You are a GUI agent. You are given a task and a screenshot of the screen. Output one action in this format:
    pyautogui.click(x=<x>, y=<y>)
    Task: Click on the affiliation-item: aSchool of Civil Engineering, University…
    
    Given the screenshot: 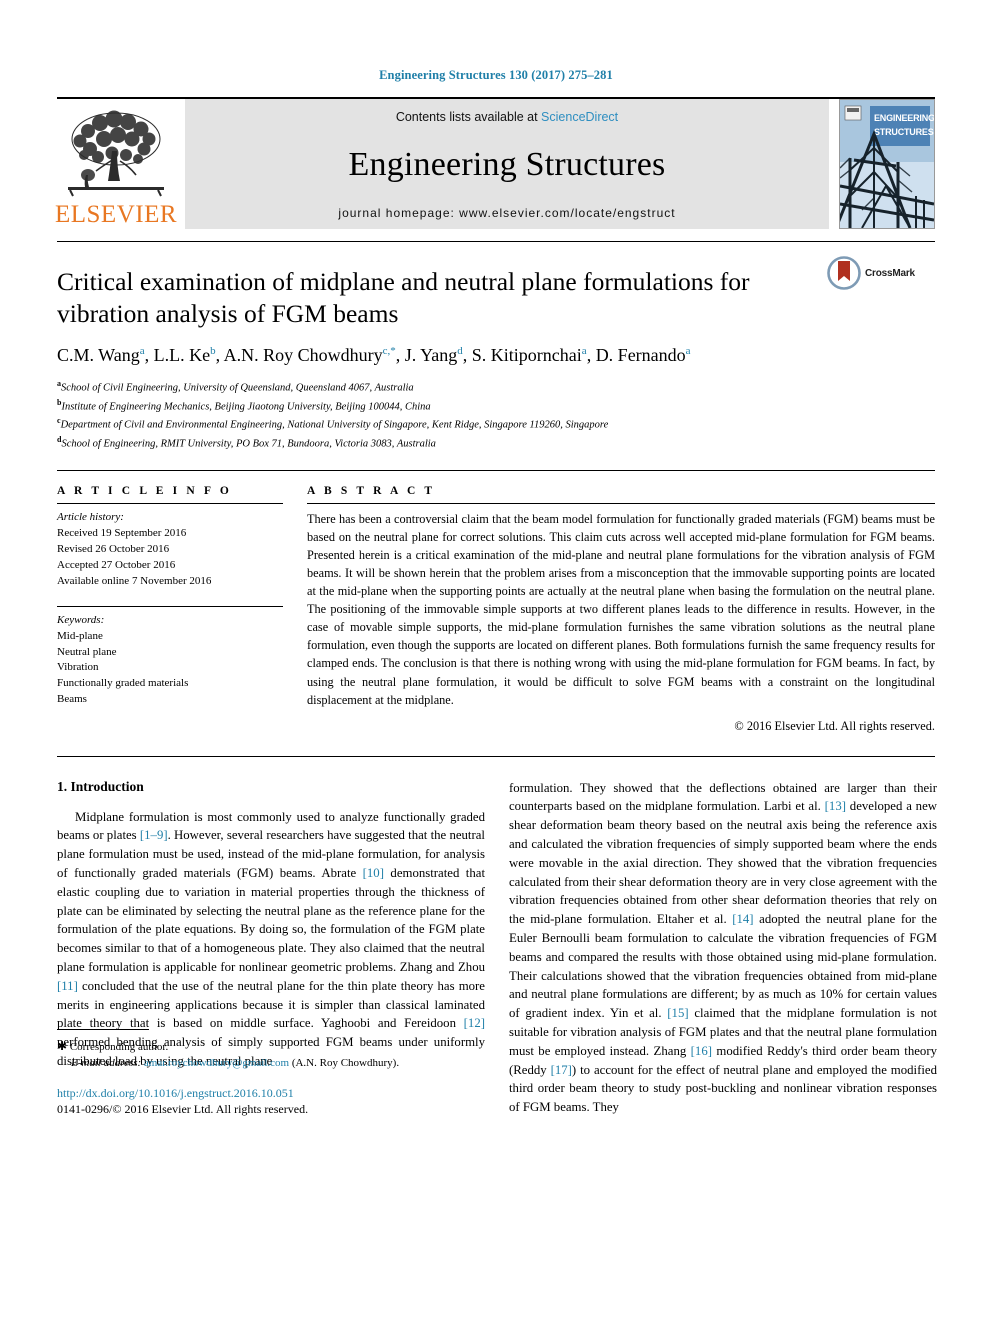 What is the action you would take?
    pyautogui.click(x=496, y=387)
    